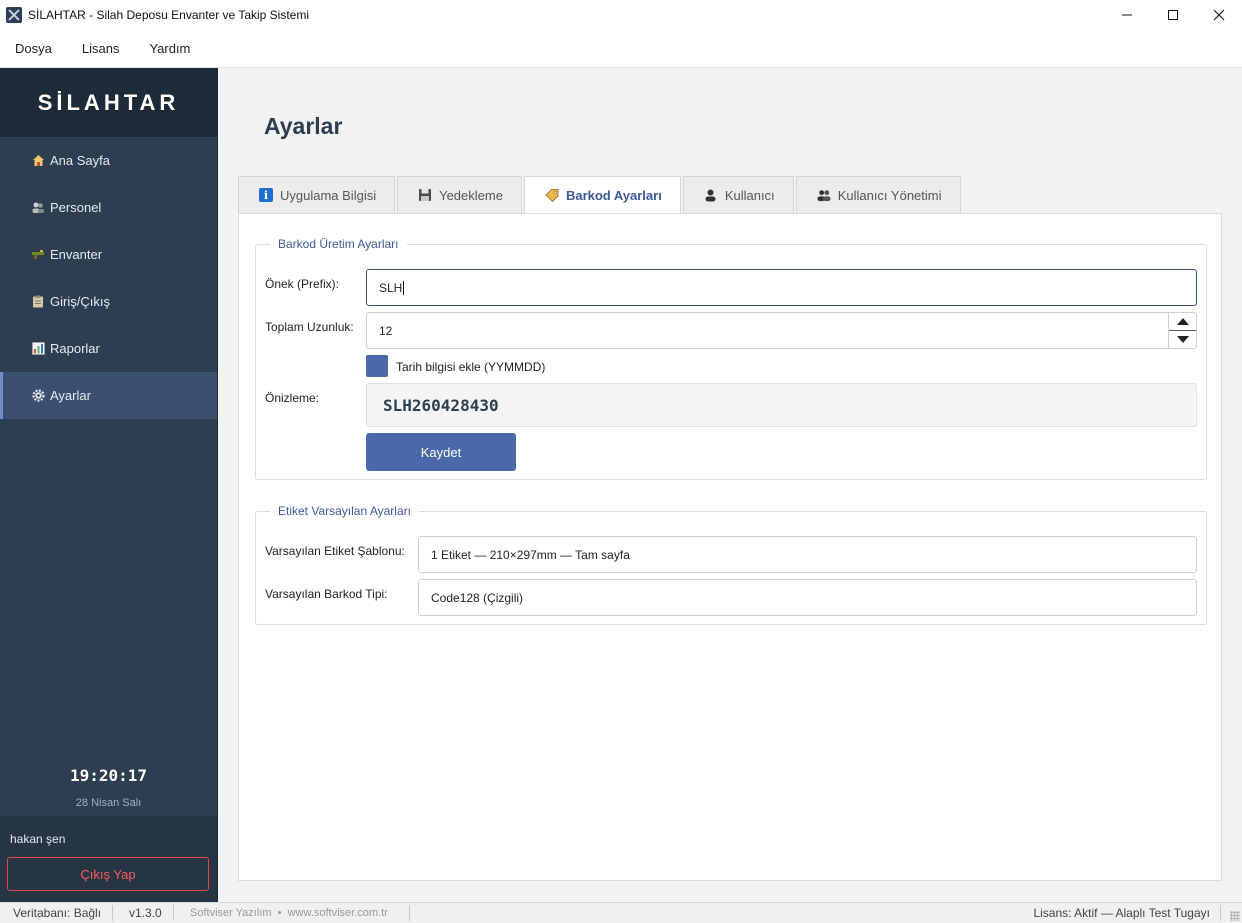 This screenshot has width=1242, height=923. What do you see at coordinates (303, 126) in the screenshot?
I see `page-title: Ayarlar` at bounding box center [303, 126].